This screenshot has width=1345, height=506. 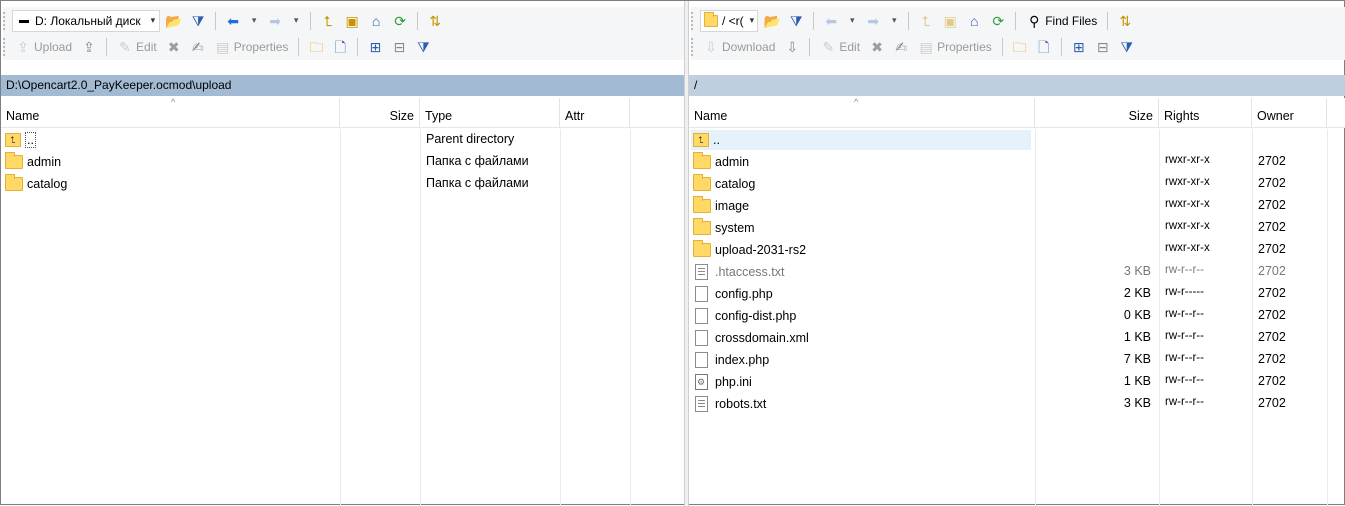 What do you see at coordinates (1017, 360) in the screenshot?
I see `list-item: index.php 7 KB rw-r--r-- 2702` at bounding box center [1017, 360].